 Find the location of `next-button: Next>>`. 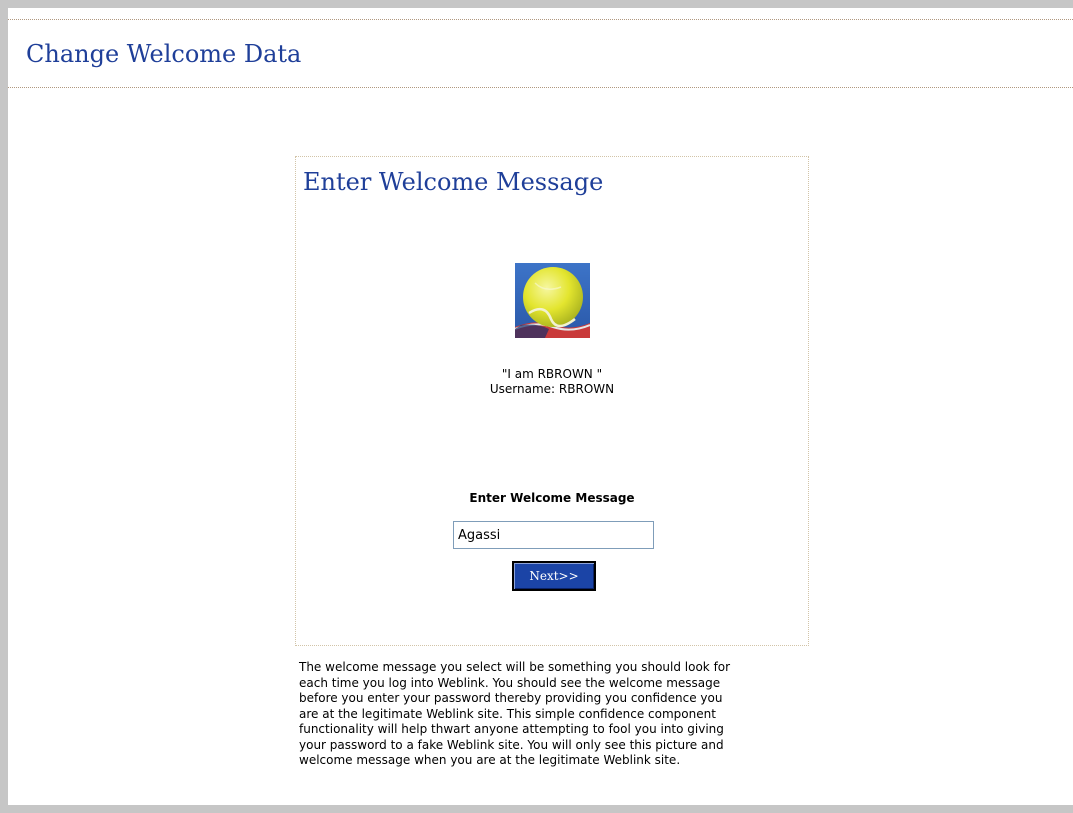

next-button: Next>> is located at coordinates (554, 576).